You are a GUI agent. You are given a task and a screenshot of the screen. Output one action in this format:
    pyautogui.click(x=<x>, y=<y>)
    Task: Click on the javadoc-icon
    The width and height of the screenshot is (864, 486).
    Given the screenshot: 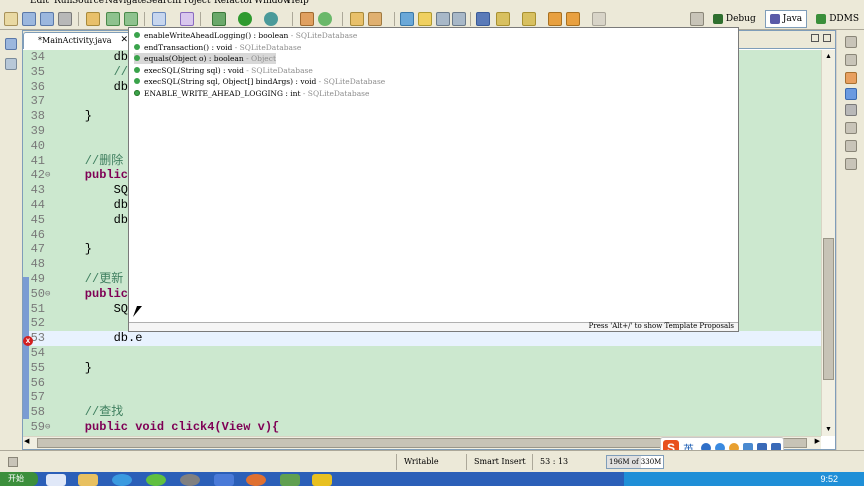 What is the action you would take?
    pyautogui.click(x=851, y=146)
    